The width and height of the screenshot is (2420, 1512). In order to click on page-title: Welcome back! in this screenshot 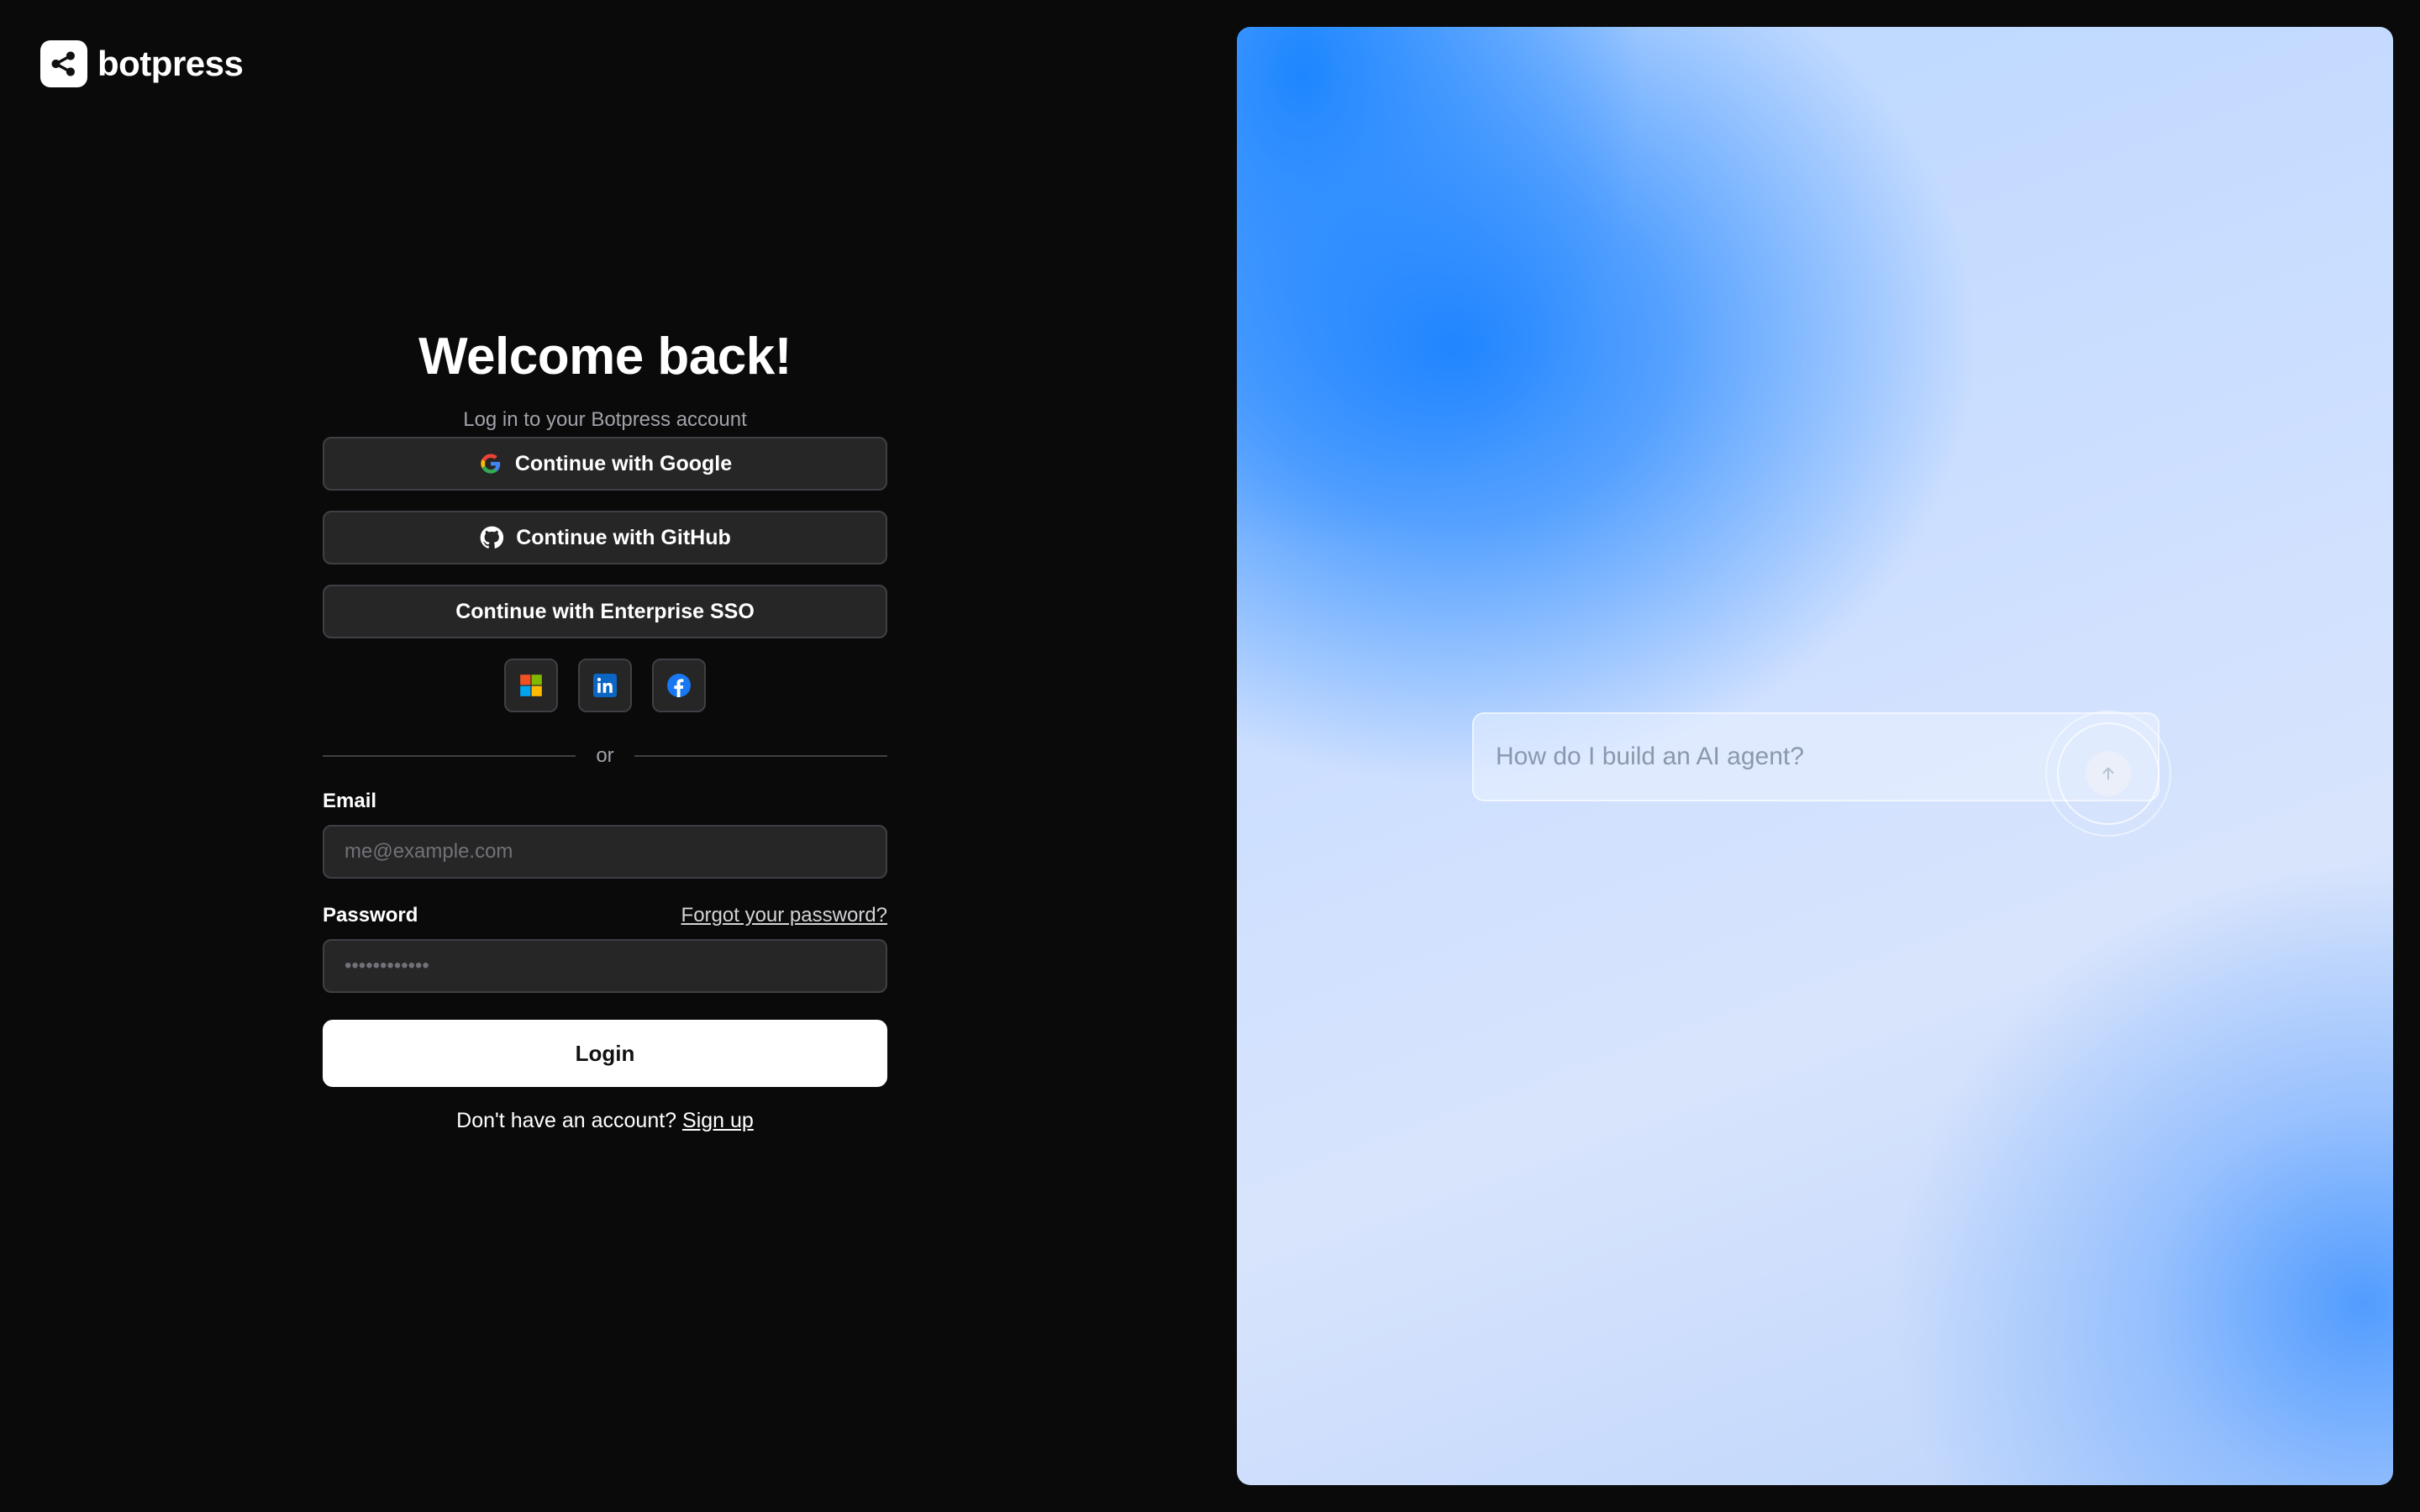, I will do `click(605, 357)`.